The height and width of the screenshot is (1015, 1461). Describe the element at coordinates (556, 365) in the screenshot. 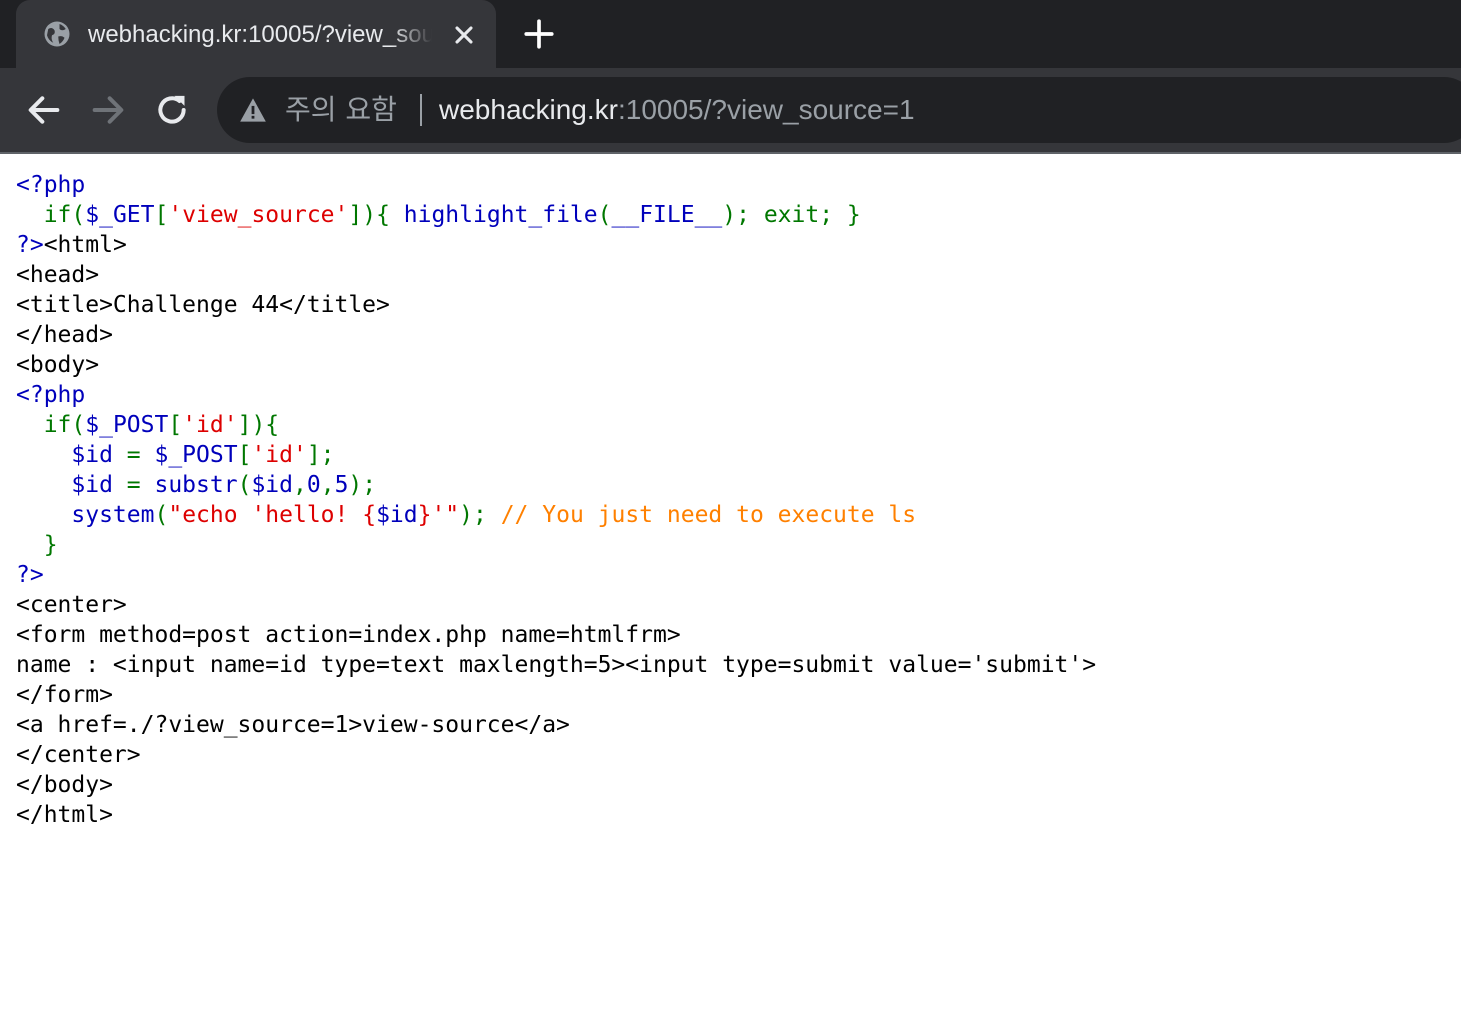

I see `code-line: <body>` at that location.